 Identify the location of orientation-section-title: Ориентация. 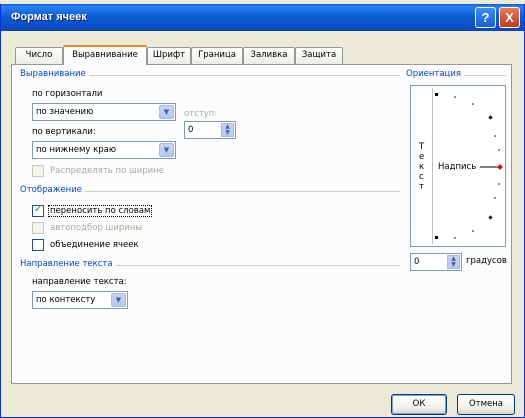
(435, 74).